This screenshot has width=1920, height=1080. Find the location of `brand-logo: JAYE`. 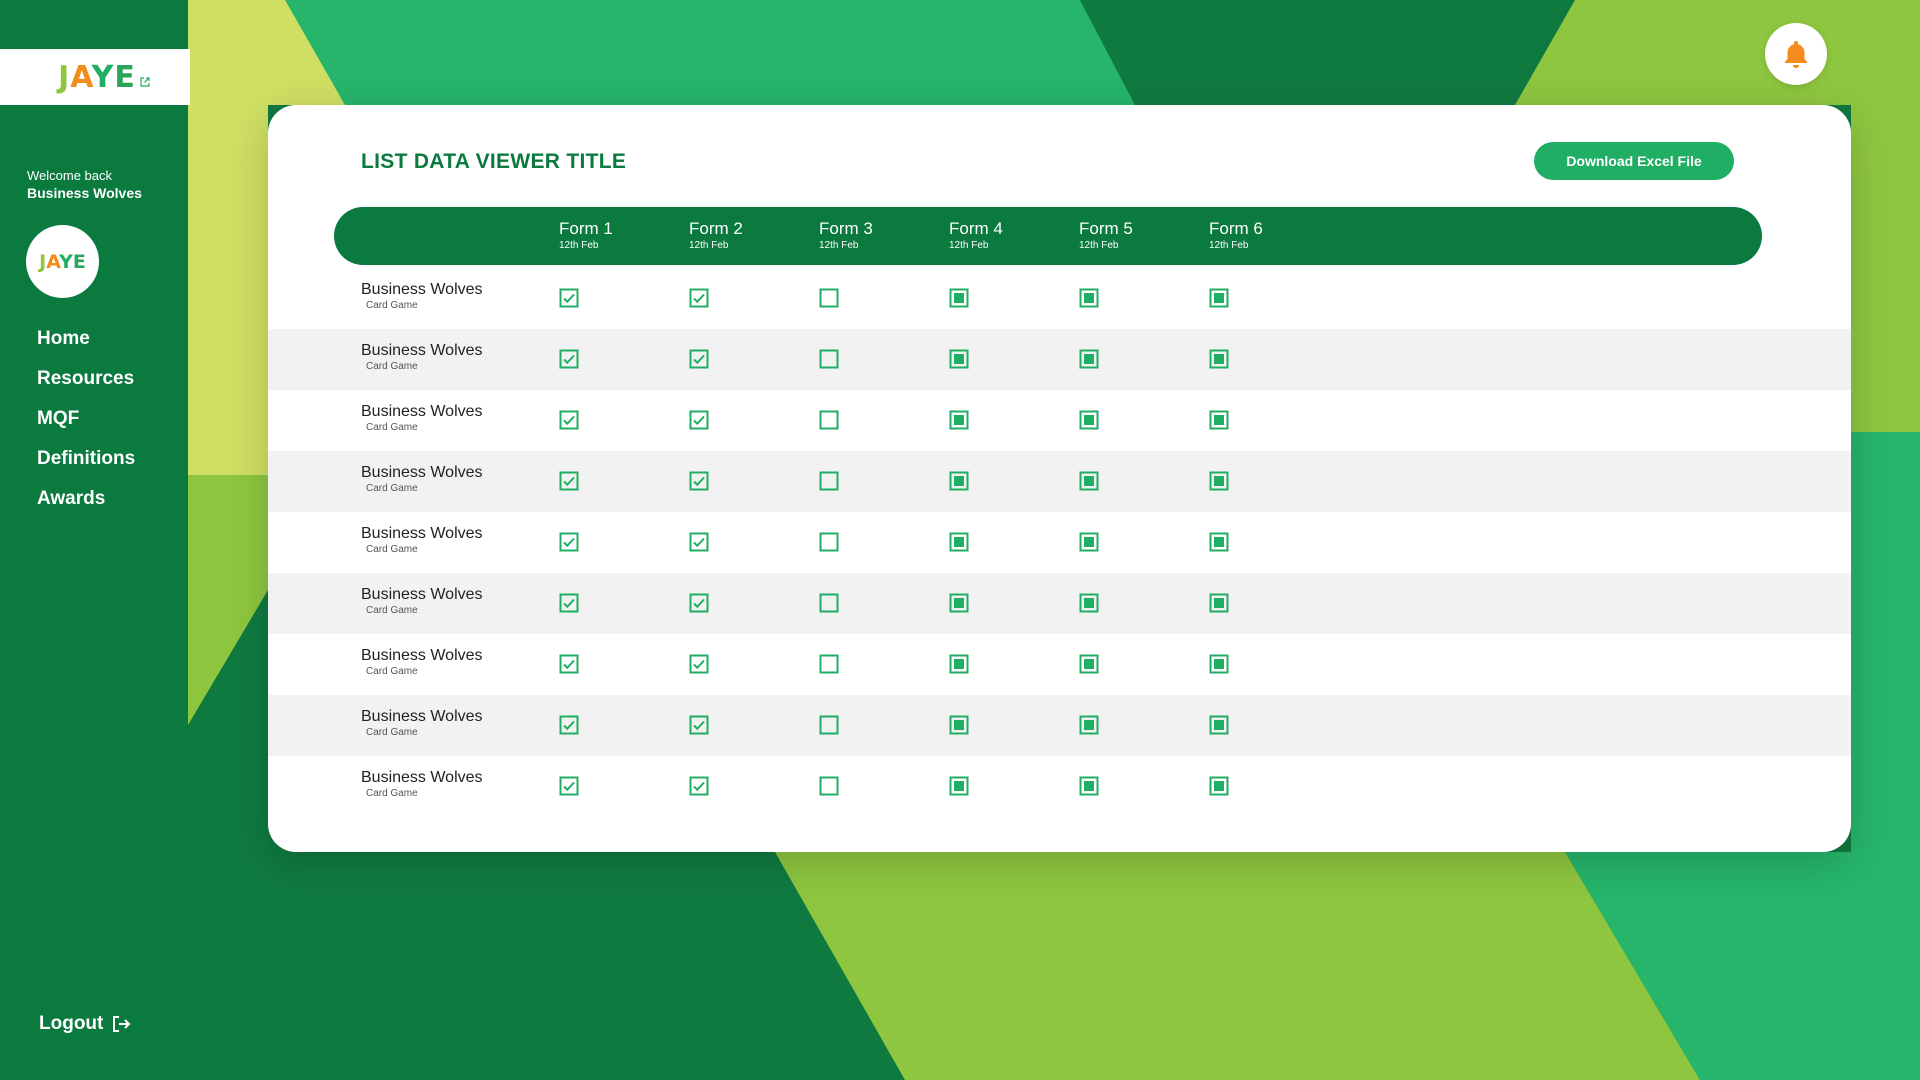

brand-logo: JAYE is located at coordinates (95, 77).